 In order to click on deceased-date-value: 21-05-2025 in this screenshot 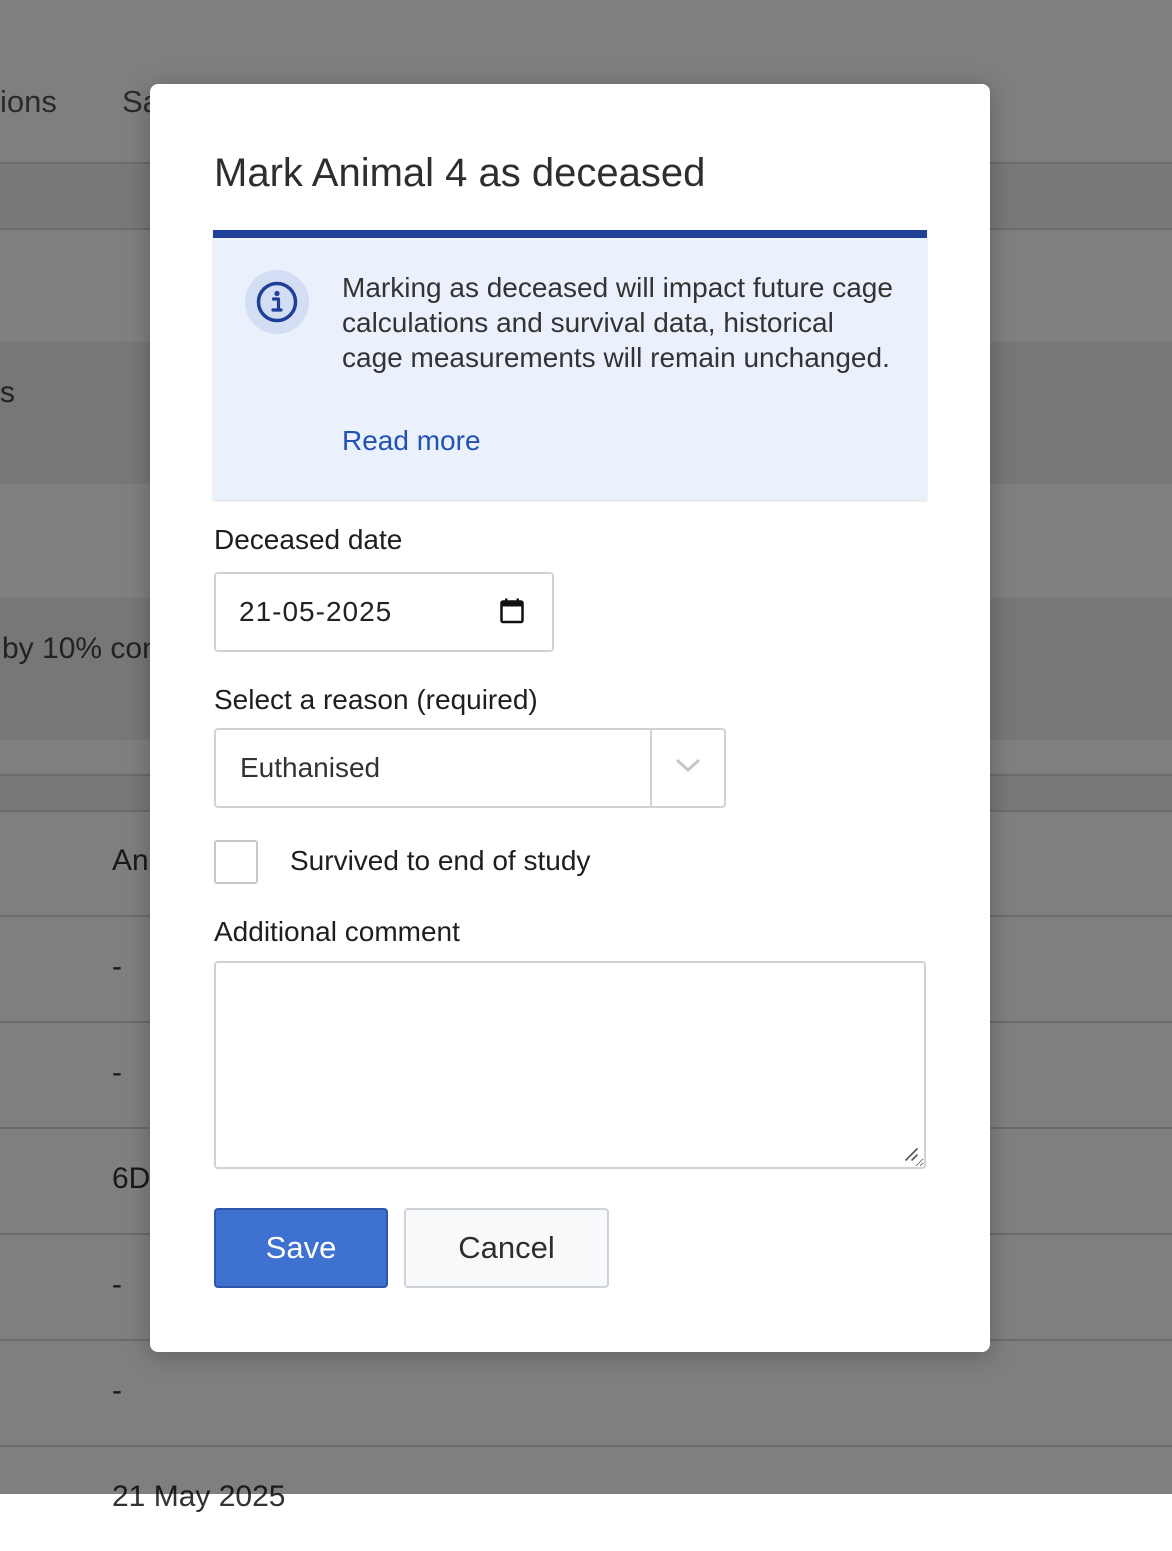, I will do `click(316, 611)`.